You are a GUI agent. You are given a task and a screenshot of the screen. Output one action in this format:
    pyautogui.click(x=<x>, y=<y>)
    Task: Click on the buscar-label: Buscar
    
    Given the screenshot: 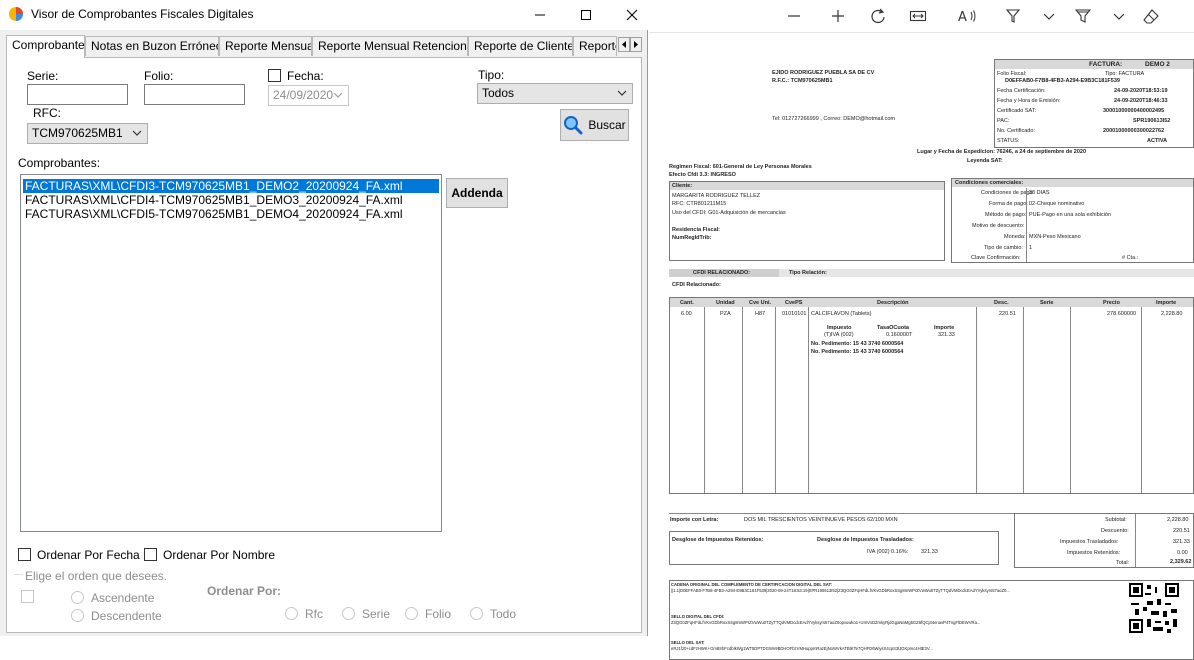 What is the action you would take?
    pyautogui.click(x=607, y=125)
    